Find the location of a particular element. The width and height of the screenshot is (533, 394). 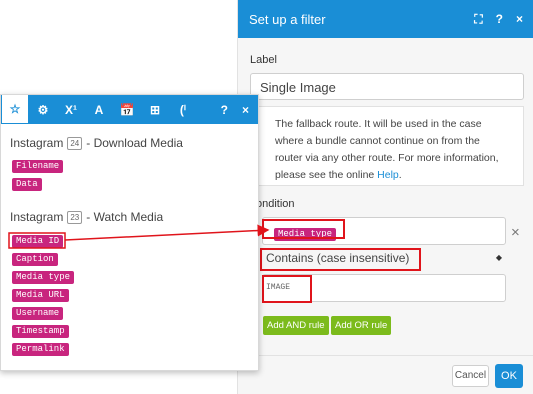

item-caption: Caption is located at coordinates (35, 259).